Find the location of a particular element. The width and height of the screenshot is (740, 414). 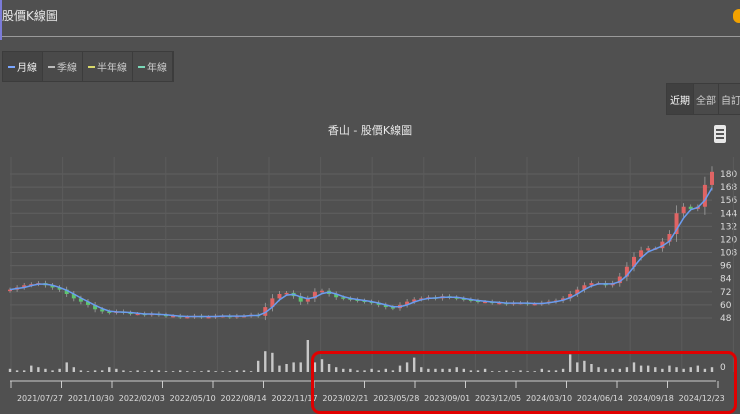

y-tick-label: 156 is located at coordinates (728, 201).